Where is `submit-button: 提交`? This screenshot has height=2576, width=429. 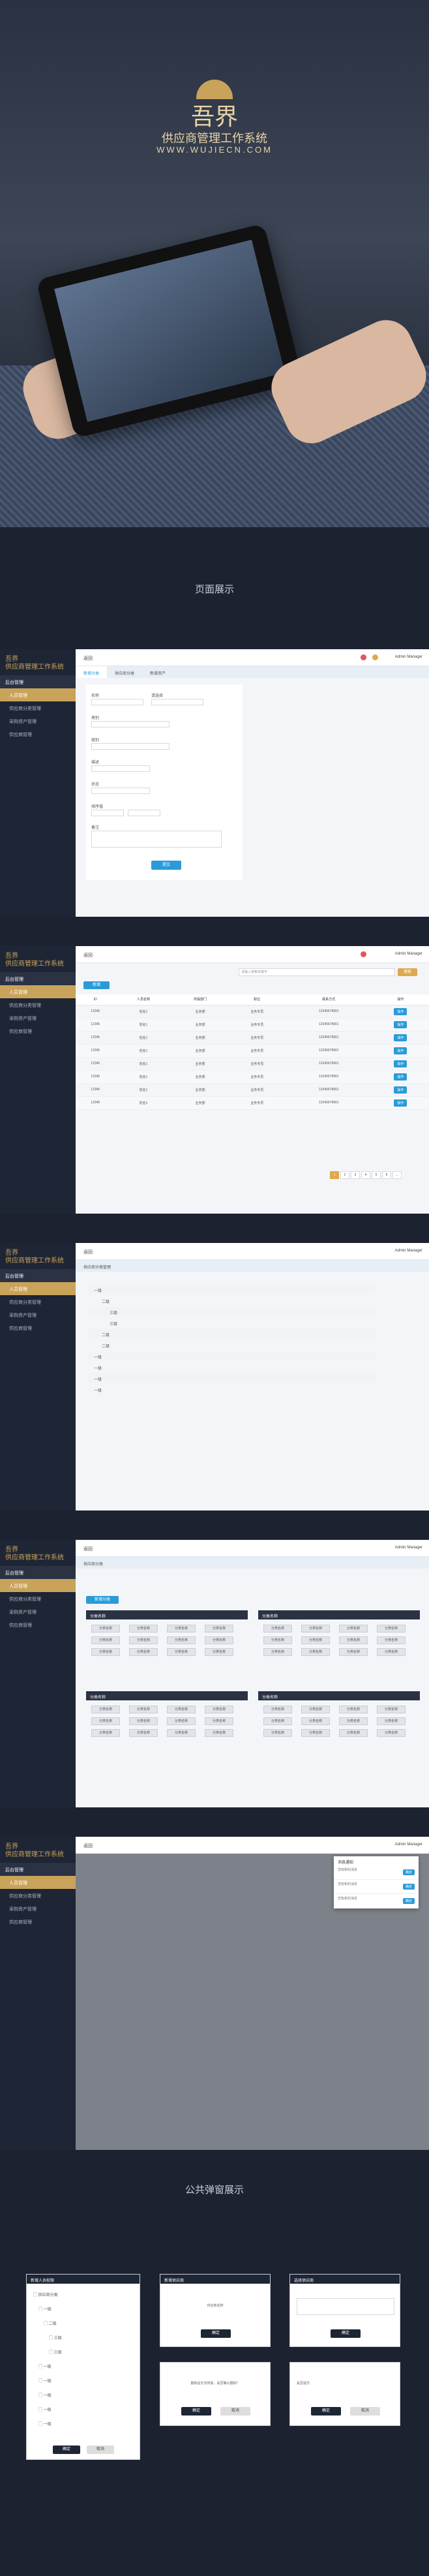
submit-button: 提交 is located at coordinates (166, 866).